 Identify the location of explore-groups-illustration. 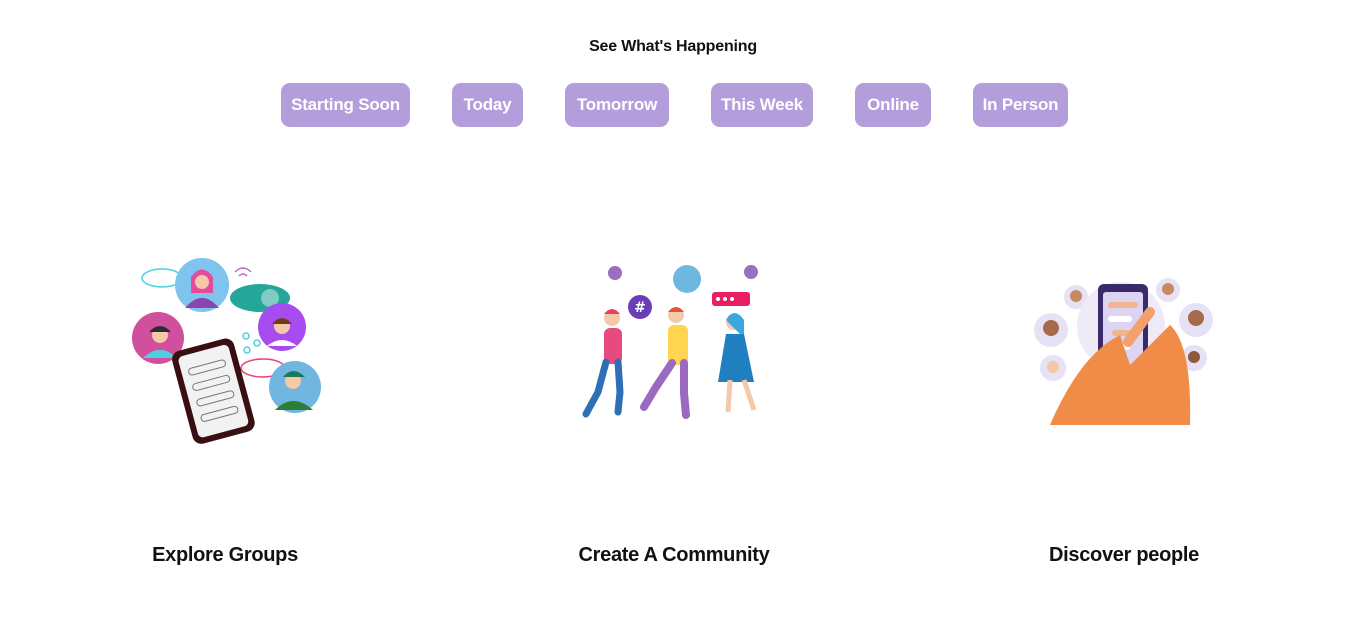
(226, 351).